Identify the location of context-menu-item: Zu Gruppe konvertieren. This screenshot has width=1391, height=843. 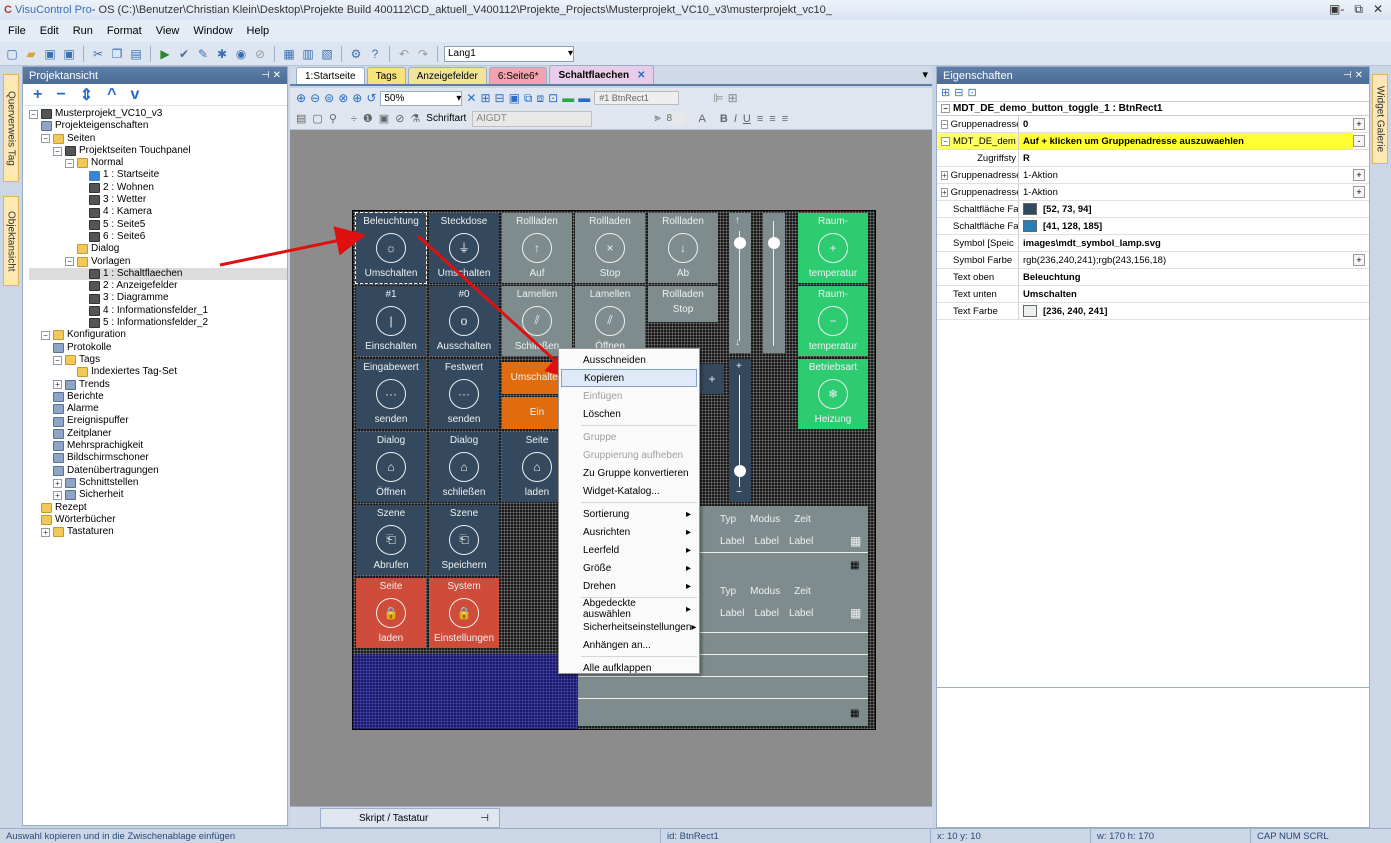
(629, 473).